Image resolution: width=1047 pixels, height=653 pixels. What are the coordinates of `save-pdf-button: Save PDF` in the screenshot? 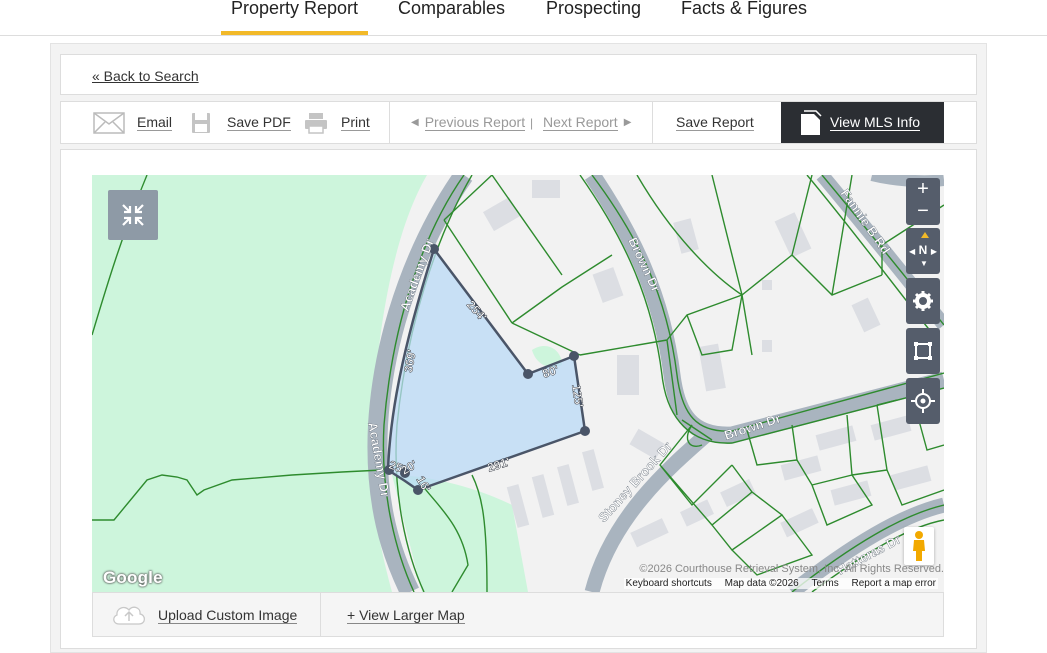 It's located at (241, 122).